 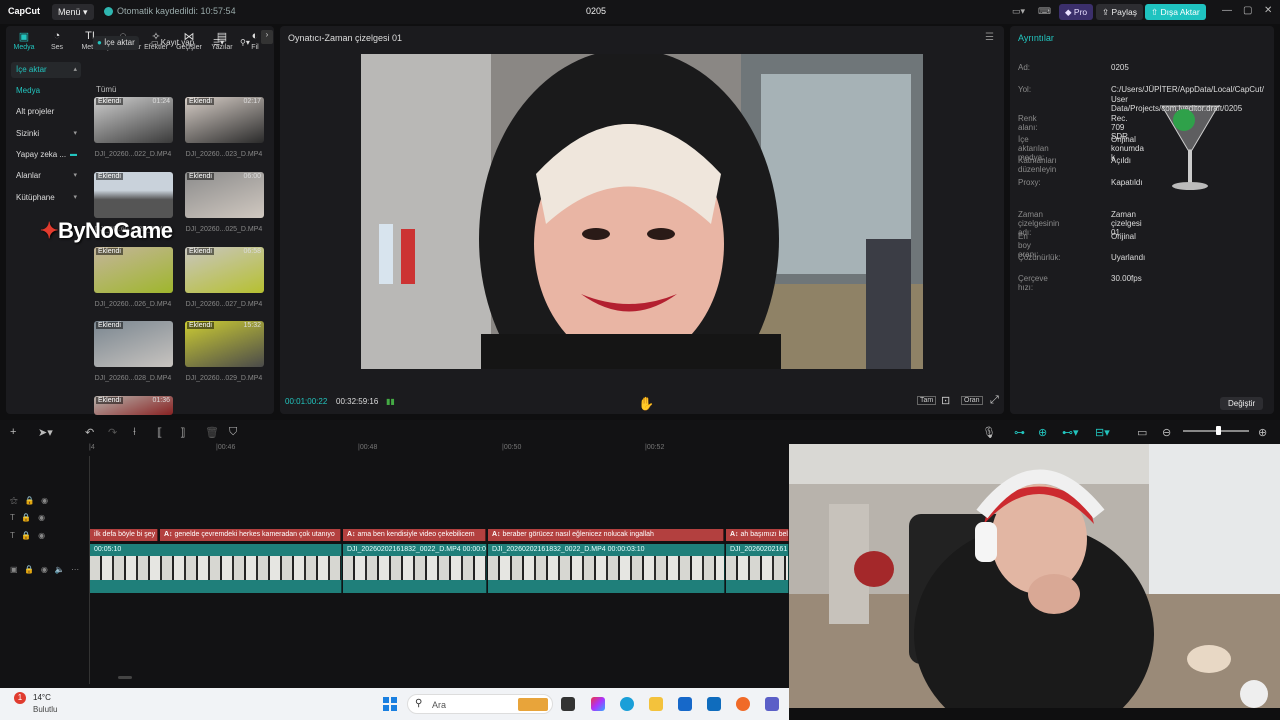 I want to click on toggle-icon: ▬, so click(x=73, y=155).